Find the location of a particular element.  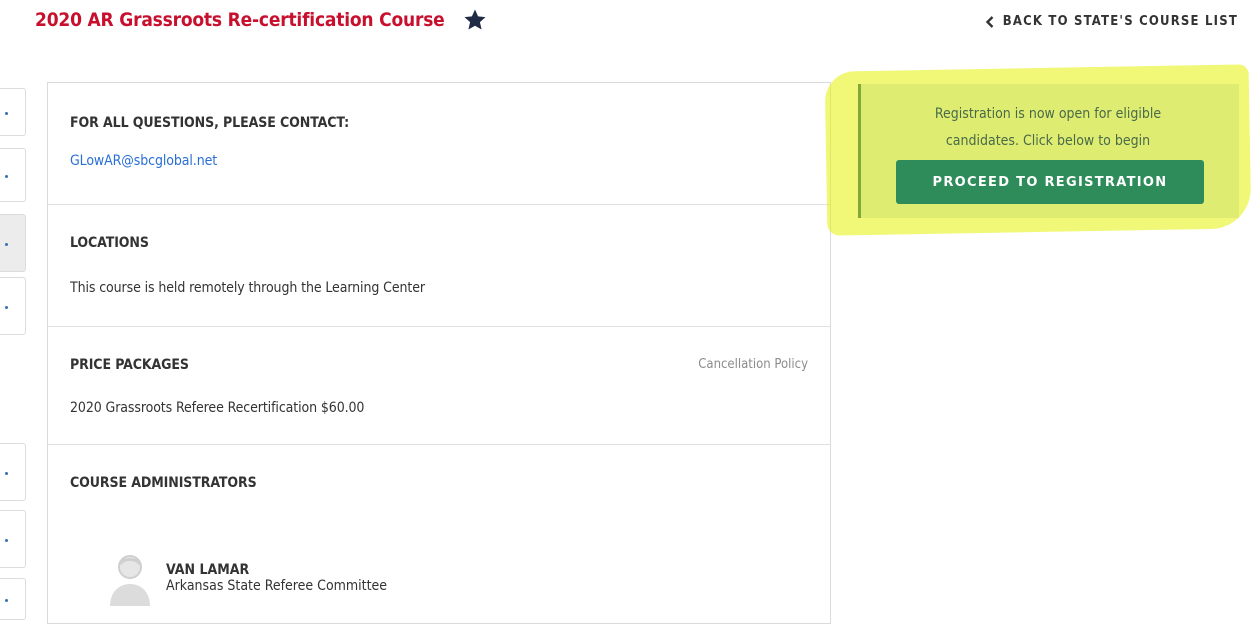

administrator-name: VAN LAMAR is located at coordinates (208, 570).